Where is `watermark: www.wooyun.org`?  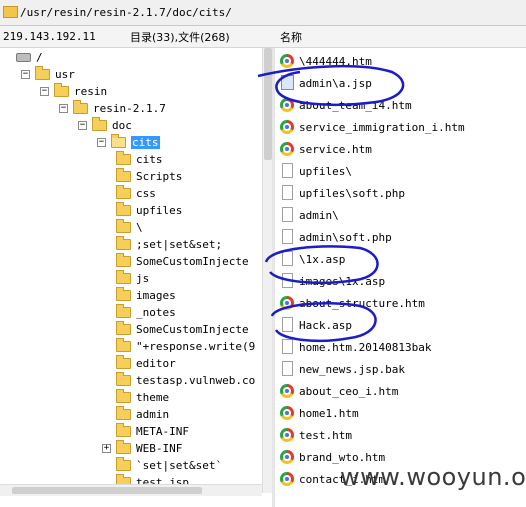
watermark: www.wooyun.org is located at coordinates (433, 477).